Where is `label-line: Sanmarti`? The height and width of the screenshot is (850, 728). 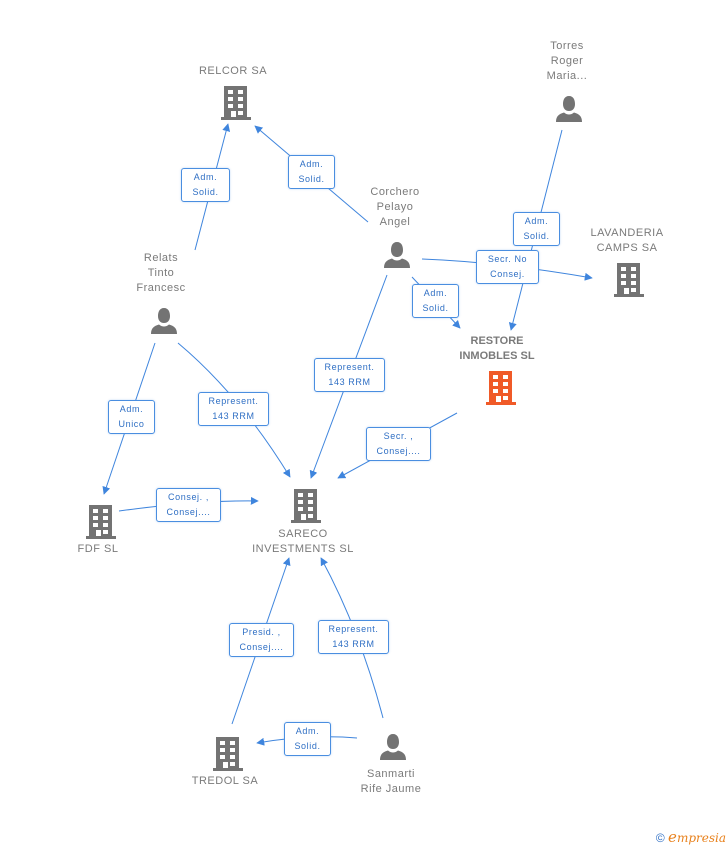 label-line: Sanmarti is located at coordinates (391, 774).